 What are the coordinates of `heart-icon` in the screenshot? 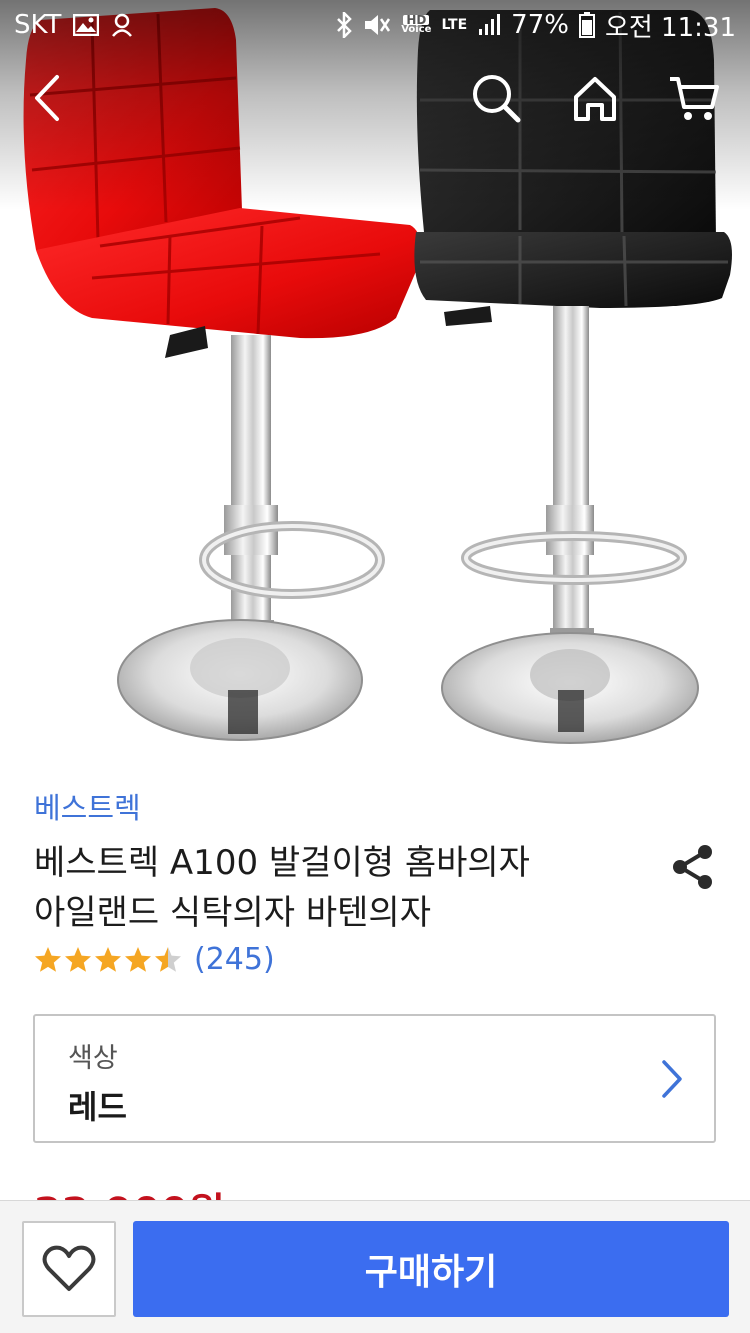 It's located at (69, 1268).